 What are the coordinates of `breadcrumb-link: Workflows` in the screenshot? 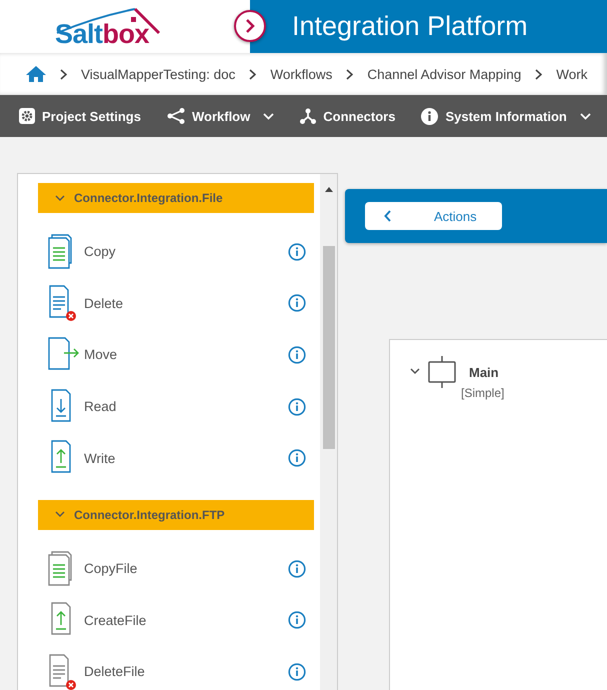 It's located at (301, 74).